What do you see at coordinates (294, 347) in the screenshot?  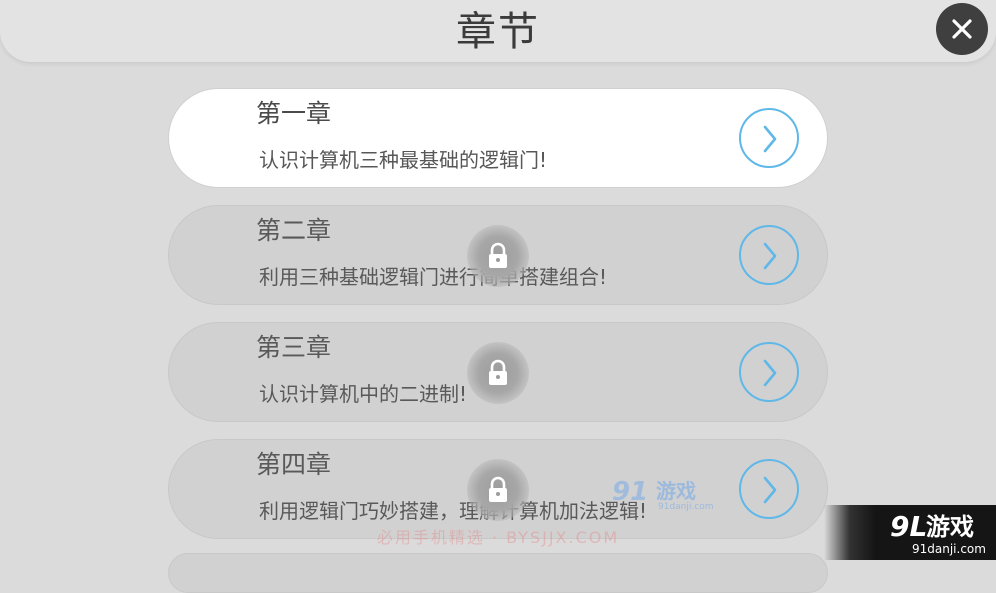 I see `chapter-title: 第三章` at bounding box center [294, 347].